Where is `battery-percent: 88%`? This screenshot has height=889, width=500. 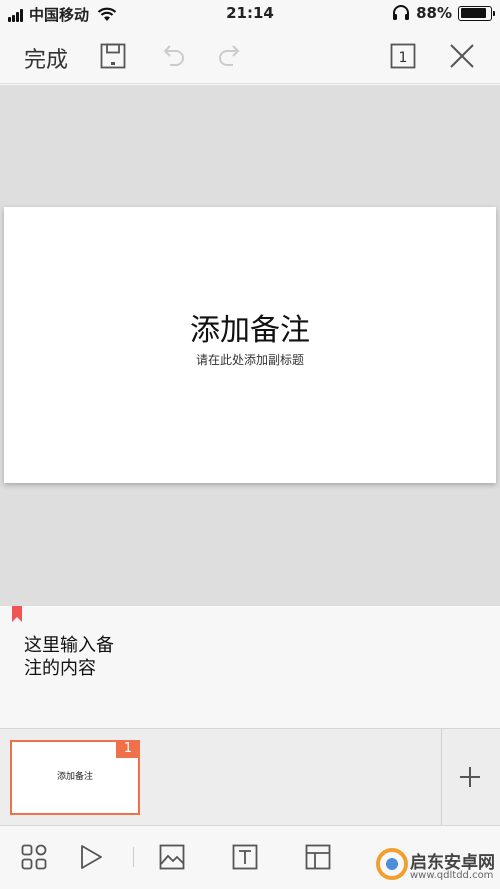
battery-percent: 88% is located at coordinates (434, 13).